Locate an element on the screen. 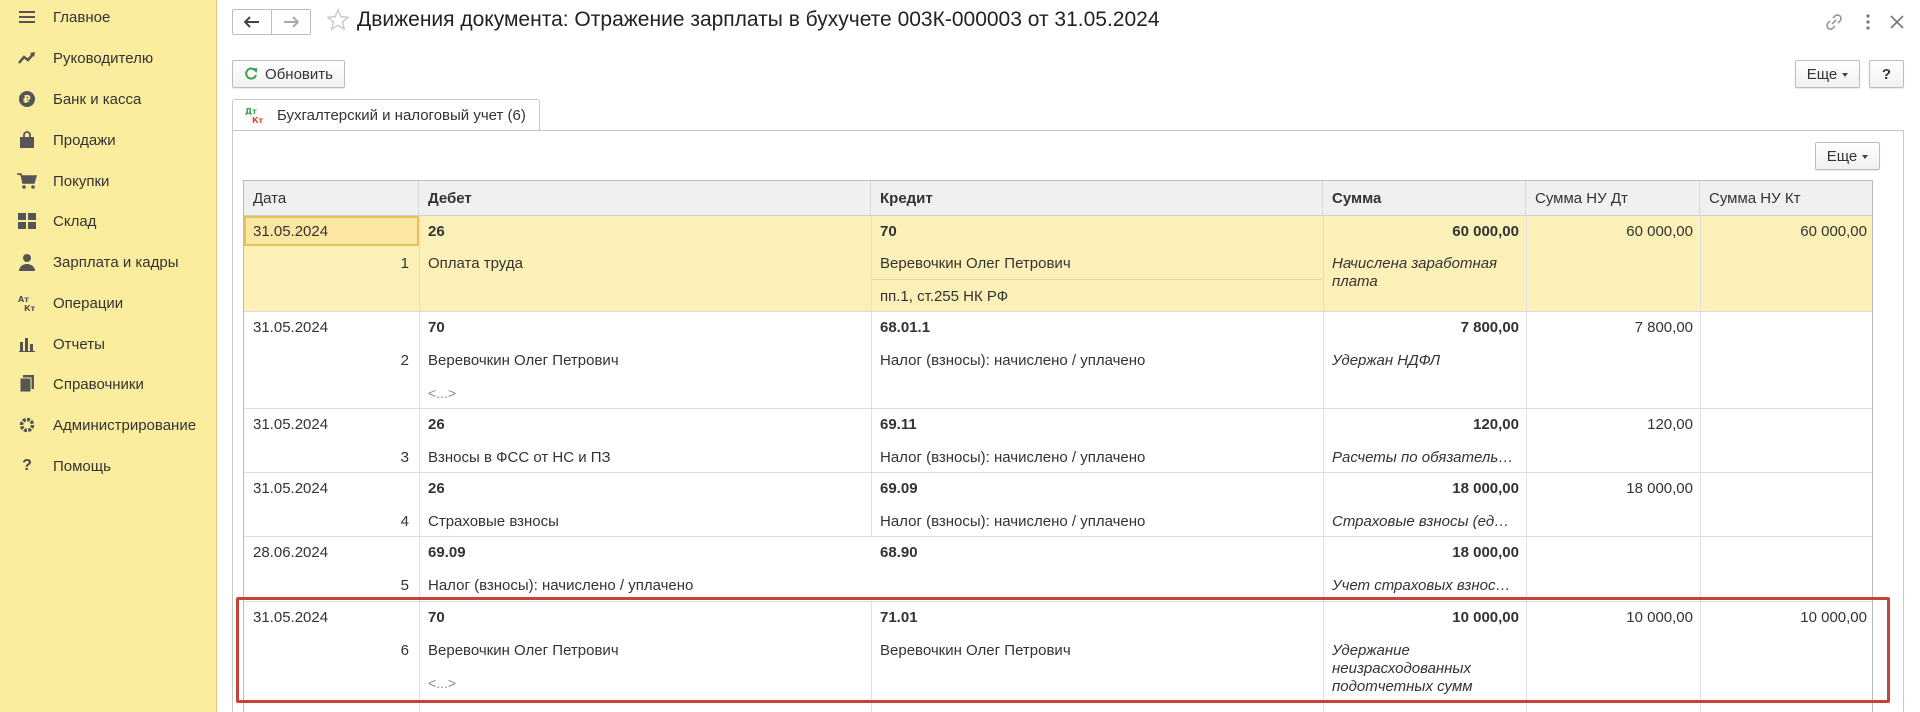 The image size is (1920, 712). more-vertical-icon is located at coordinates (1868, 22).